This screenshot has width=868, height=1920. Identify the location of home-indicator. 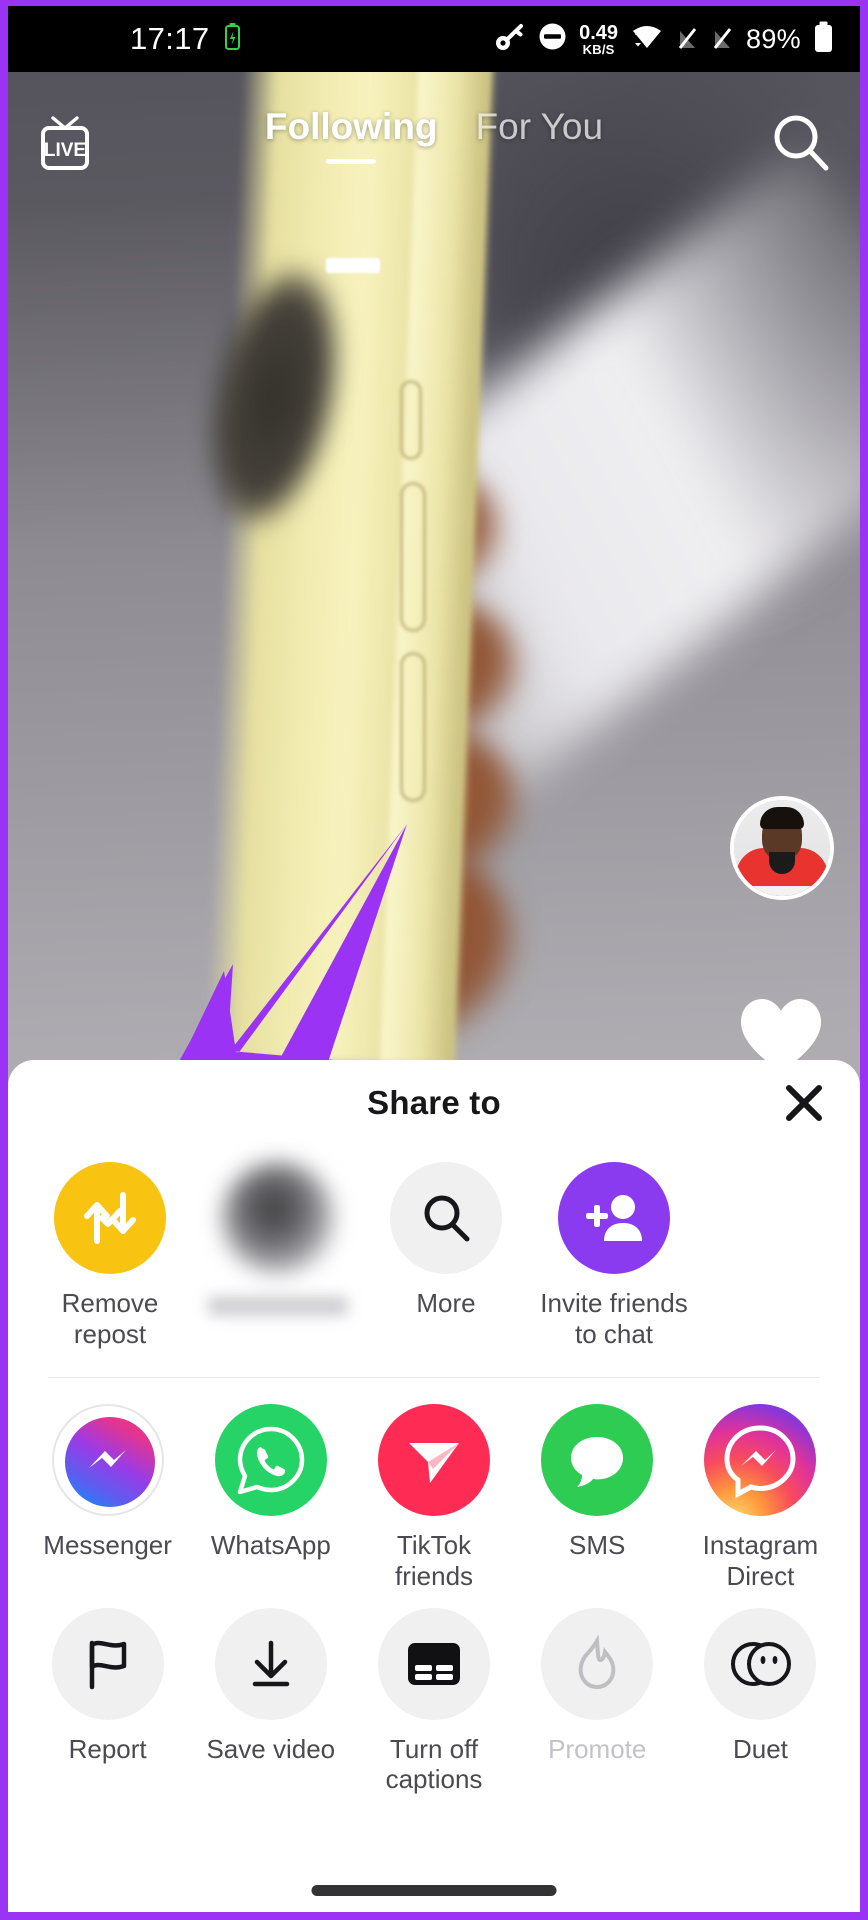
(434, 1890).